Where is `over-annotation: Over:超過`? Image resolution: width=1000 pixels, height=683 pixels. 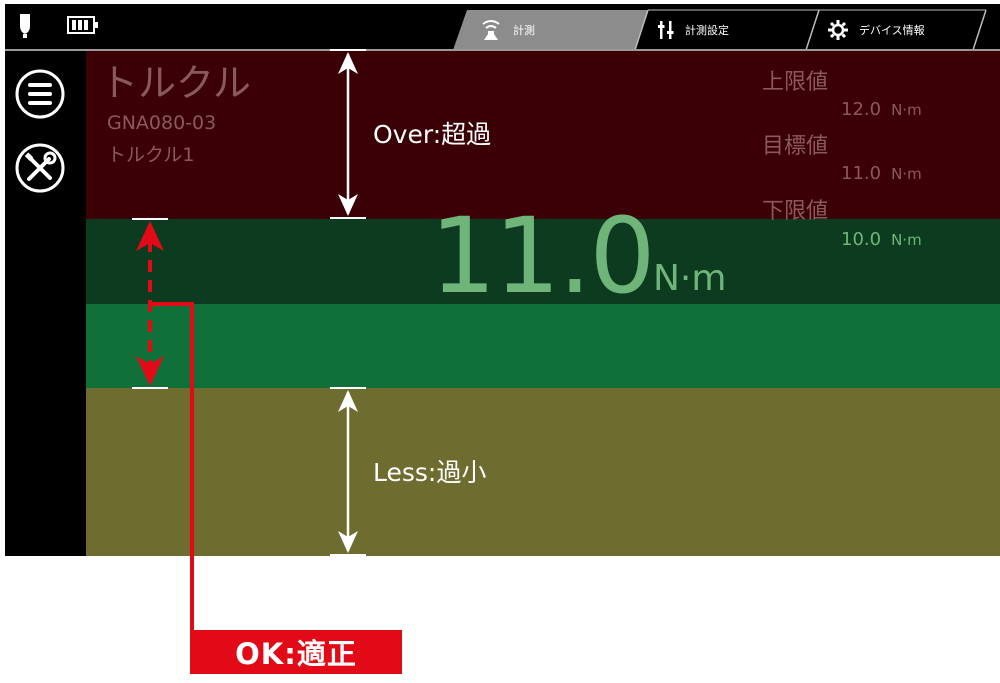
over-annotation: Over:超過 is located at coordinates (432, 134).